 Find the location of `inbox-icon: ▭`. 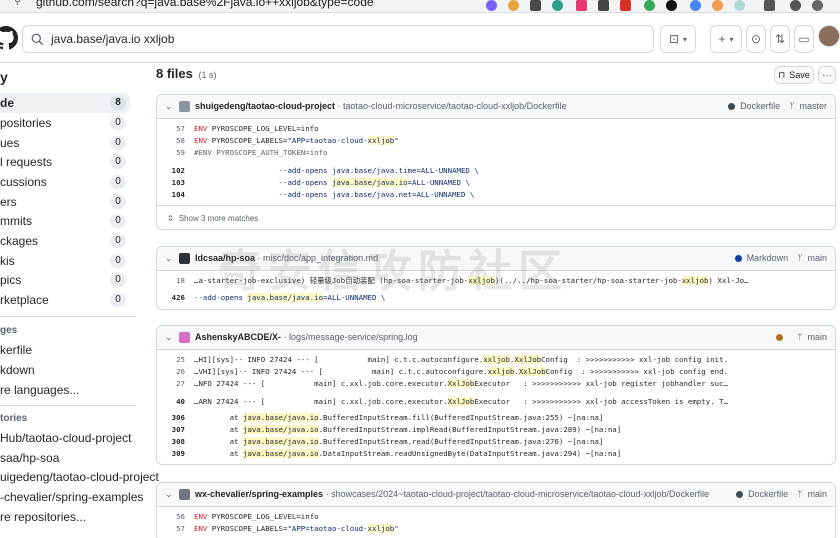

inbox-icon: ▭ is located at coordinates (804, 39).